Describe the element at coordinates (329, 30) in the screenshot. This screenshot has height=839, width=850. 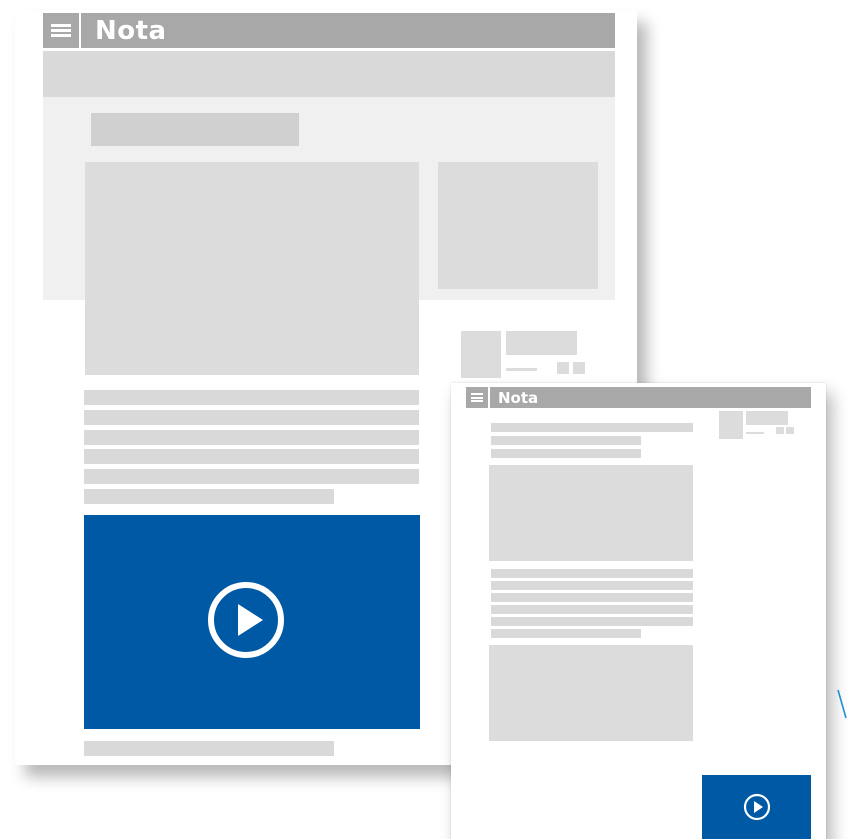
I see `desktop-header: Nota` at that location.